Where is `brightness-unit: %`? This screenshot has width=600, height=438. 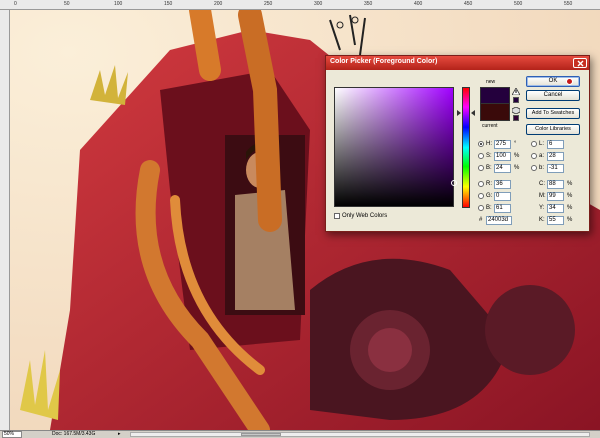 brightness-unit: % is located at coordinates (517, 168).